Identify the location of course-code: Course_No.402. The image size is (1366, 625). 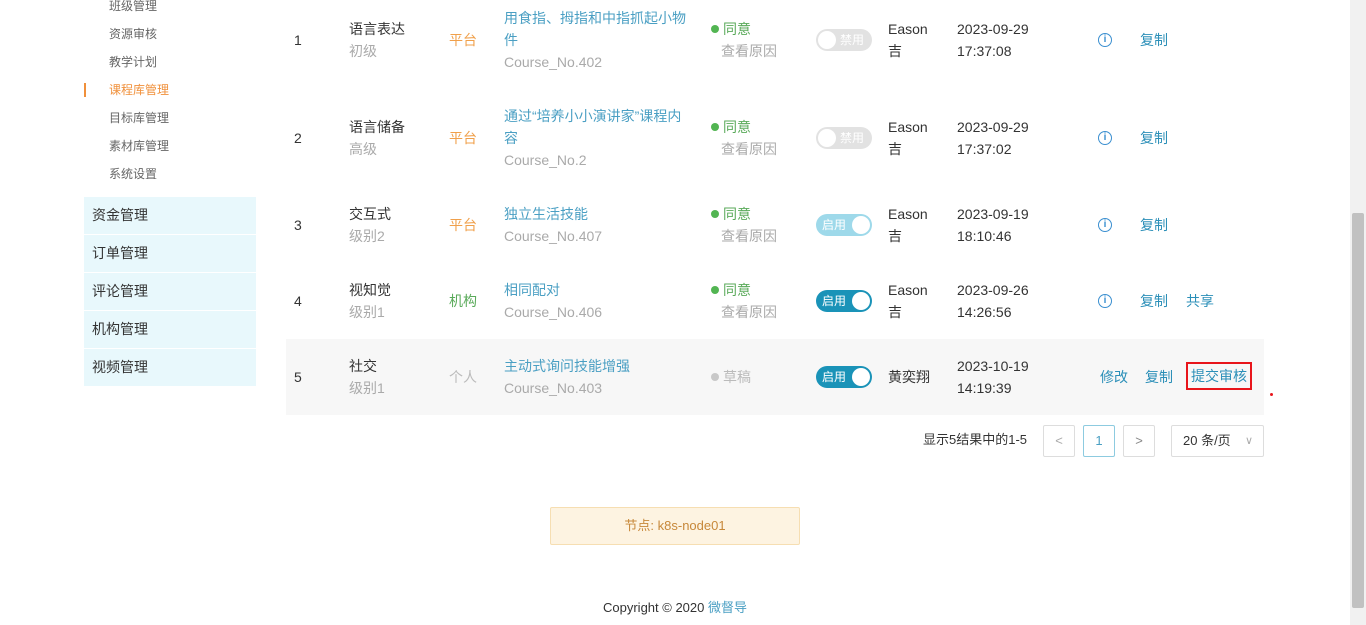
(553, 62).